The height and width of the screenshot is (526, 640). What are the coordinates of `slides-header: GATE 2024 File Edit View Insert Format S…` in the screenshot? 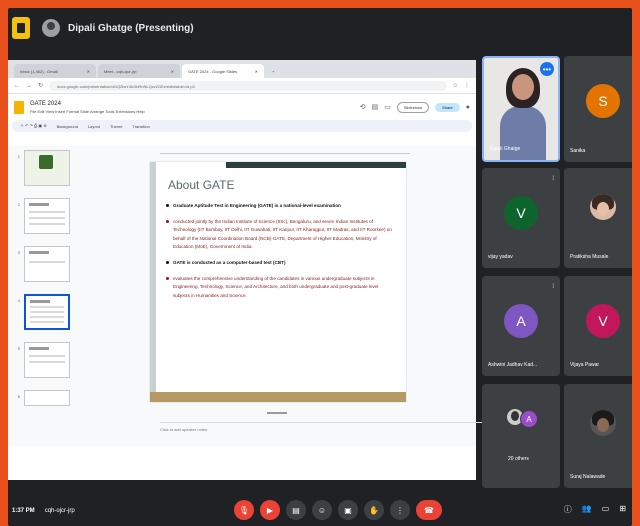 It's located at (242, 107).